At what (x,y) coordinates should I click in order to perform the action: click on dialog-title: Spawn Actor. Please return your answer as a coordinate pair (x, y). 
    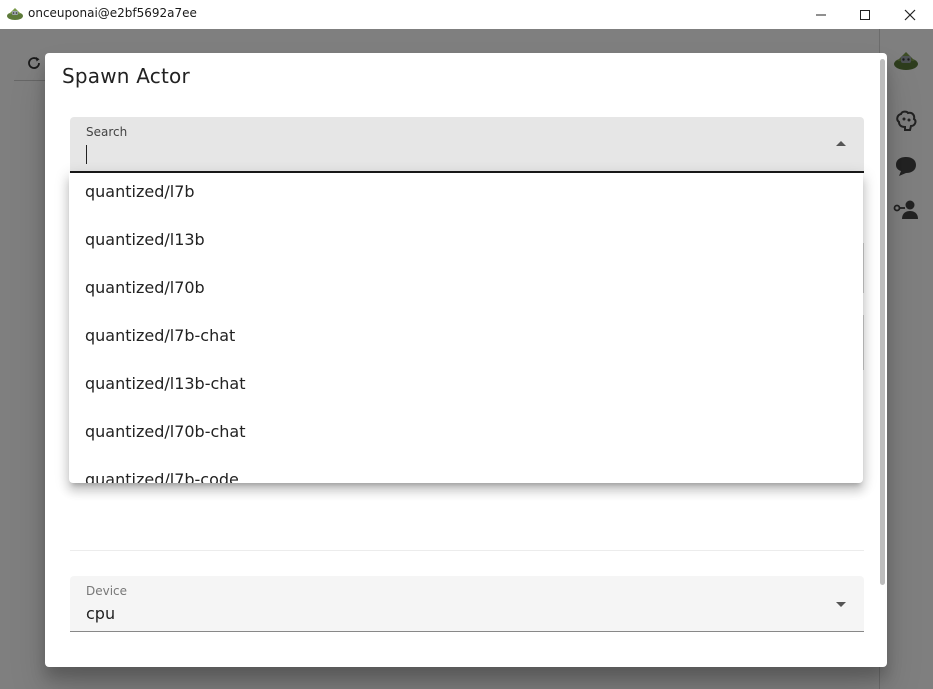
    Looking at the image, I should click on (126, 76).